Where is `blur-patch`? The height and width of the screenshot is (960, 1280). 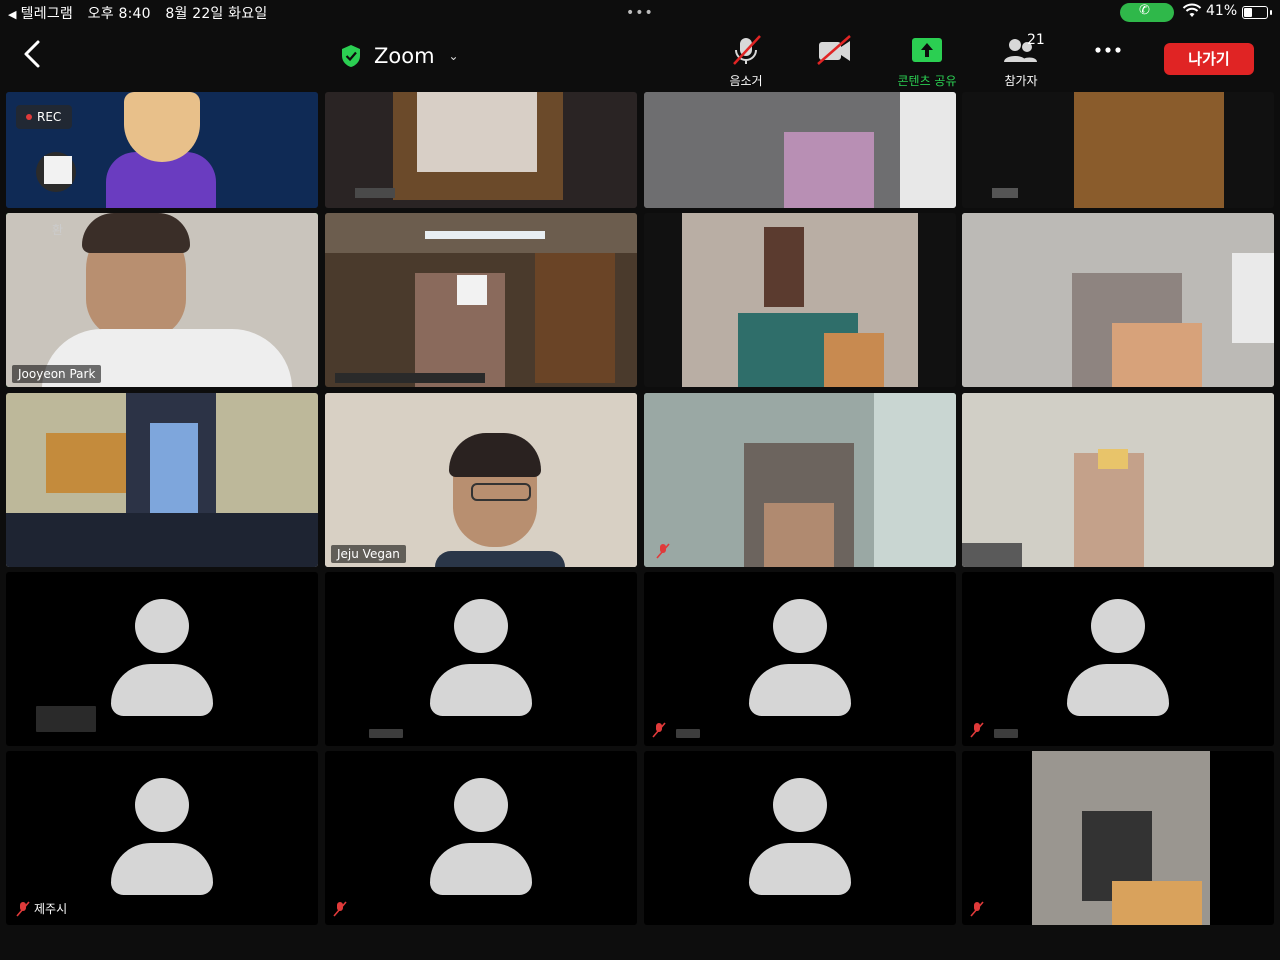
blur-patch is located at coordinates (58, 170).